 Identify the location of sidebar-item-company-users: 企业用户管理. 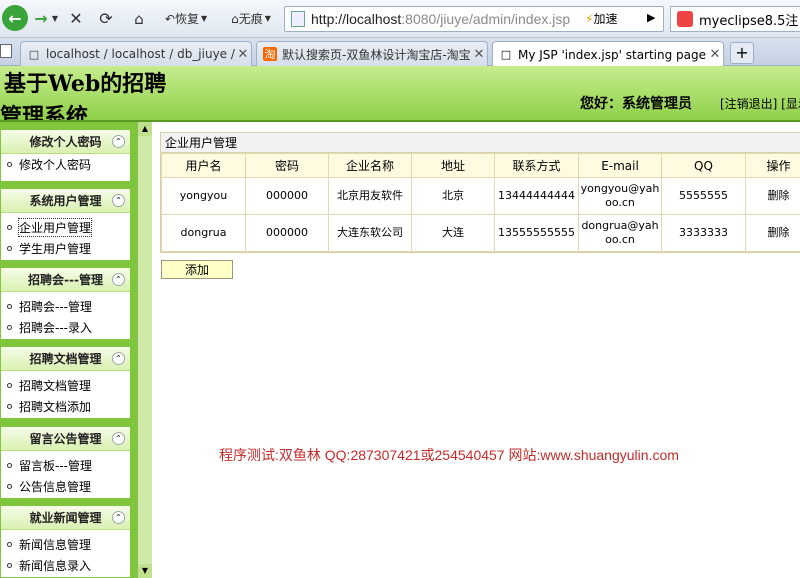
(65, 227).